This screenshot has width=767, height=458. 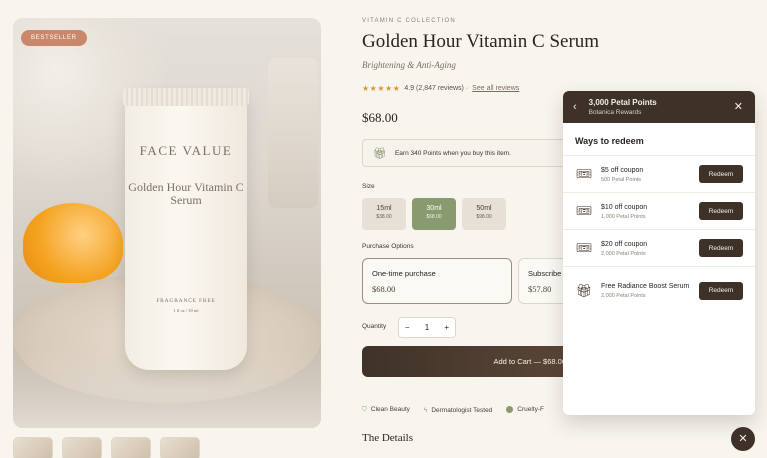 What do you see at coordinates (186, 230) in the screenshot?
I see `serum-tube` at bounding box center [186, 230].